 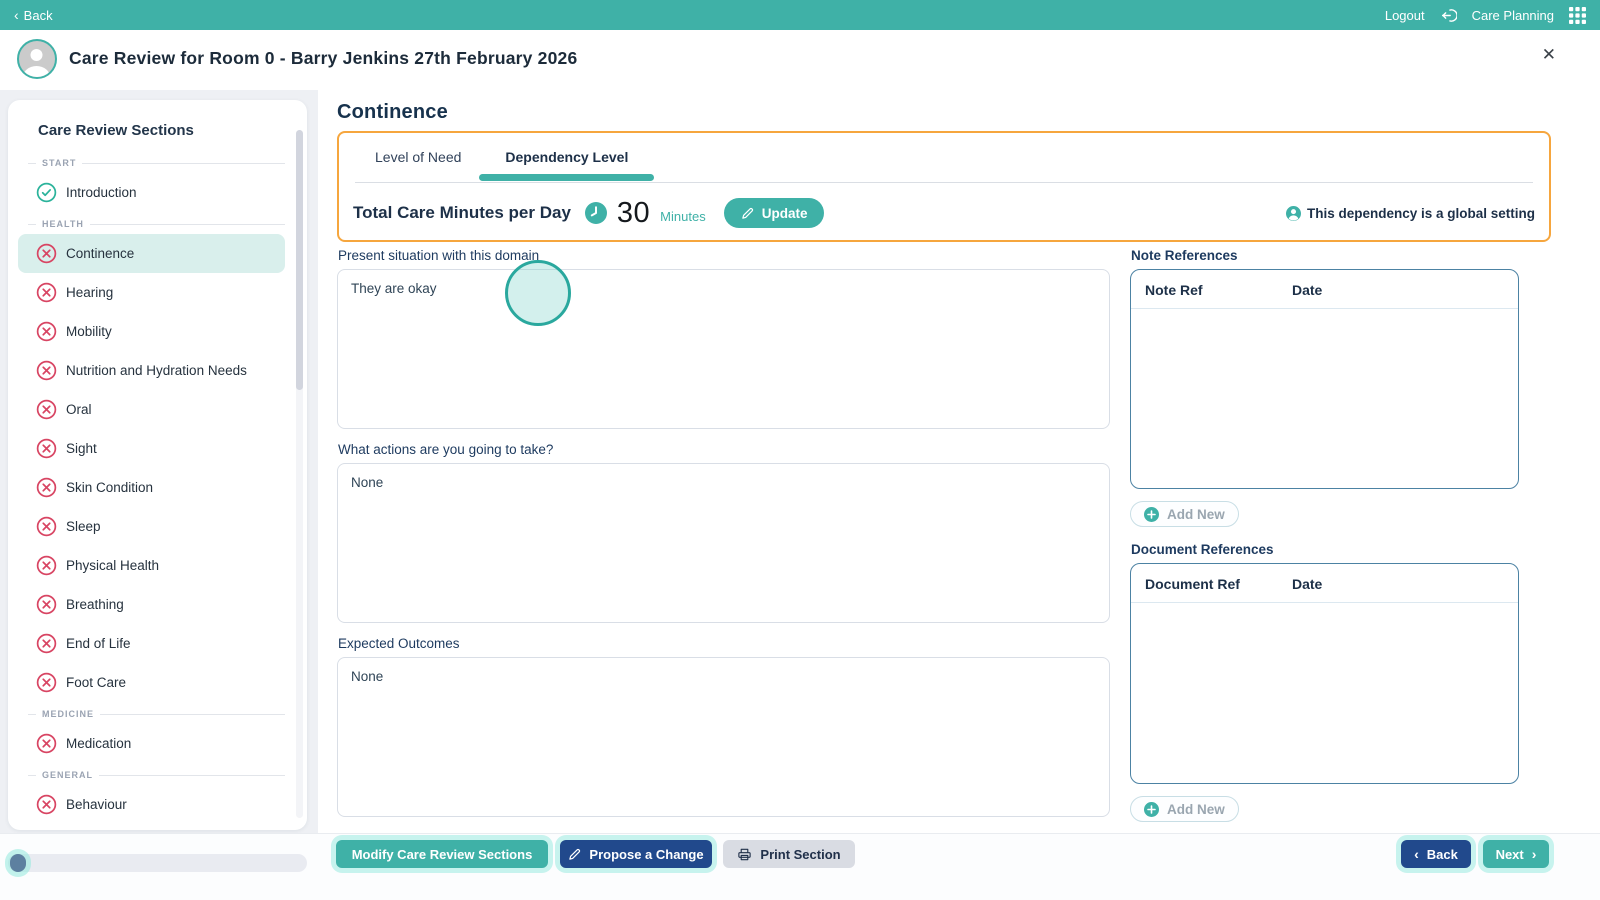 What do you see at coordinates (151, 804) in the screenshot?
I see `sidebar-item-behaviour: Behaviour` at bounding box center [151, 804].